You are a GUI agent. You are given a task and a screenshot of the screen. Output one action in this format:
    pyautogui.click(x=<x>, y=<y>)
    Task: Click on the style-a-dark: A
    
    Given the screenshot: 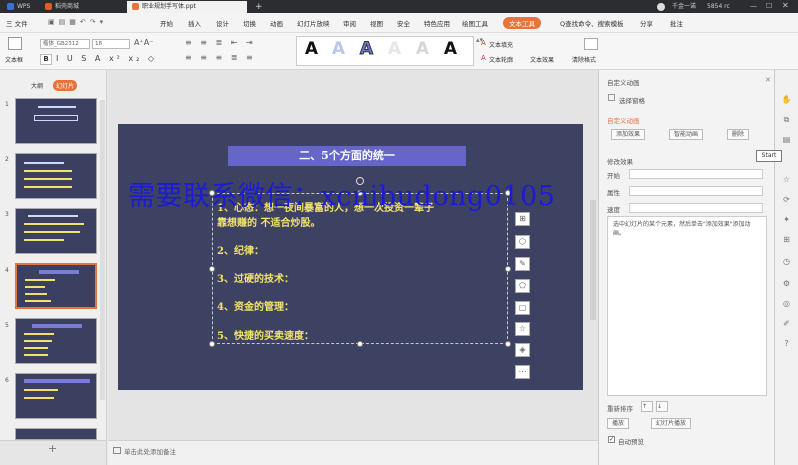 What is the action you would take?
    pyautogui.click(x=450, y=49)
    